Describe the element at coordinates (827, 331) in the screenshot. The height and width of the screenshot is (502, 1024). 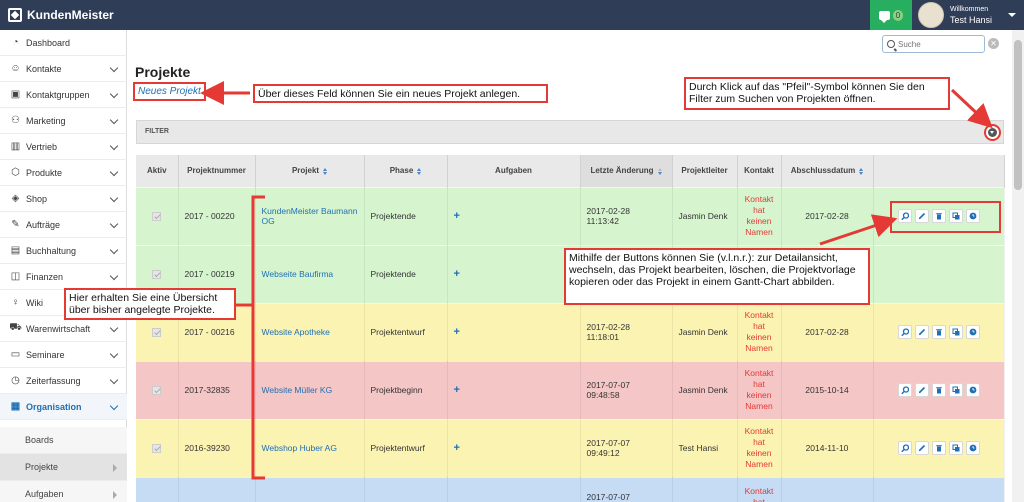
I see `cell-abschlussdatum: 2017-02-28` at that location.